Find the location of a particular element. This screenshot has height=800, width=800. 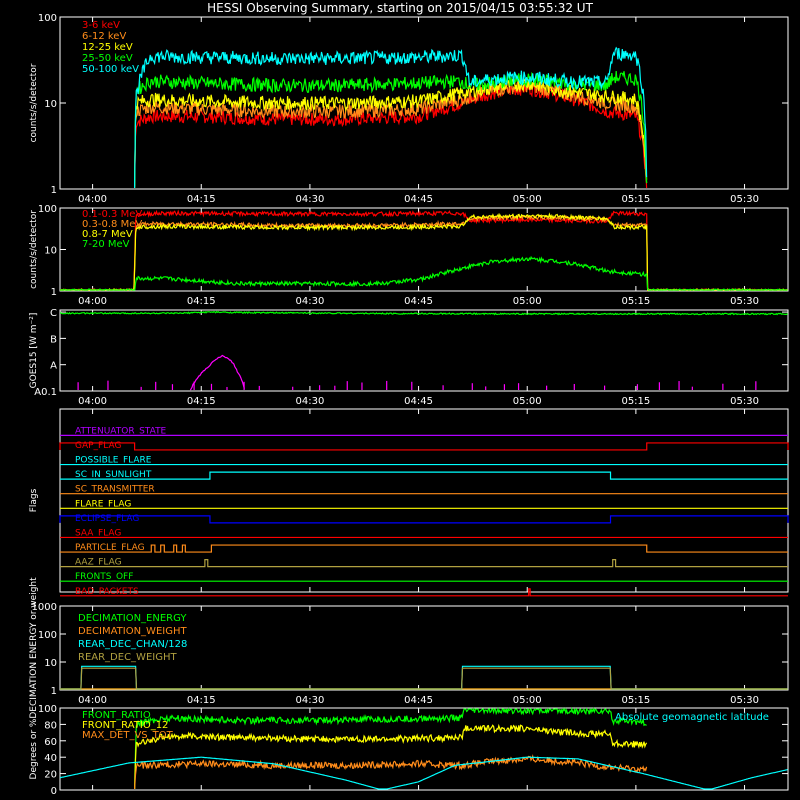

y-tick-label: A is located at coordinates (53, 366).